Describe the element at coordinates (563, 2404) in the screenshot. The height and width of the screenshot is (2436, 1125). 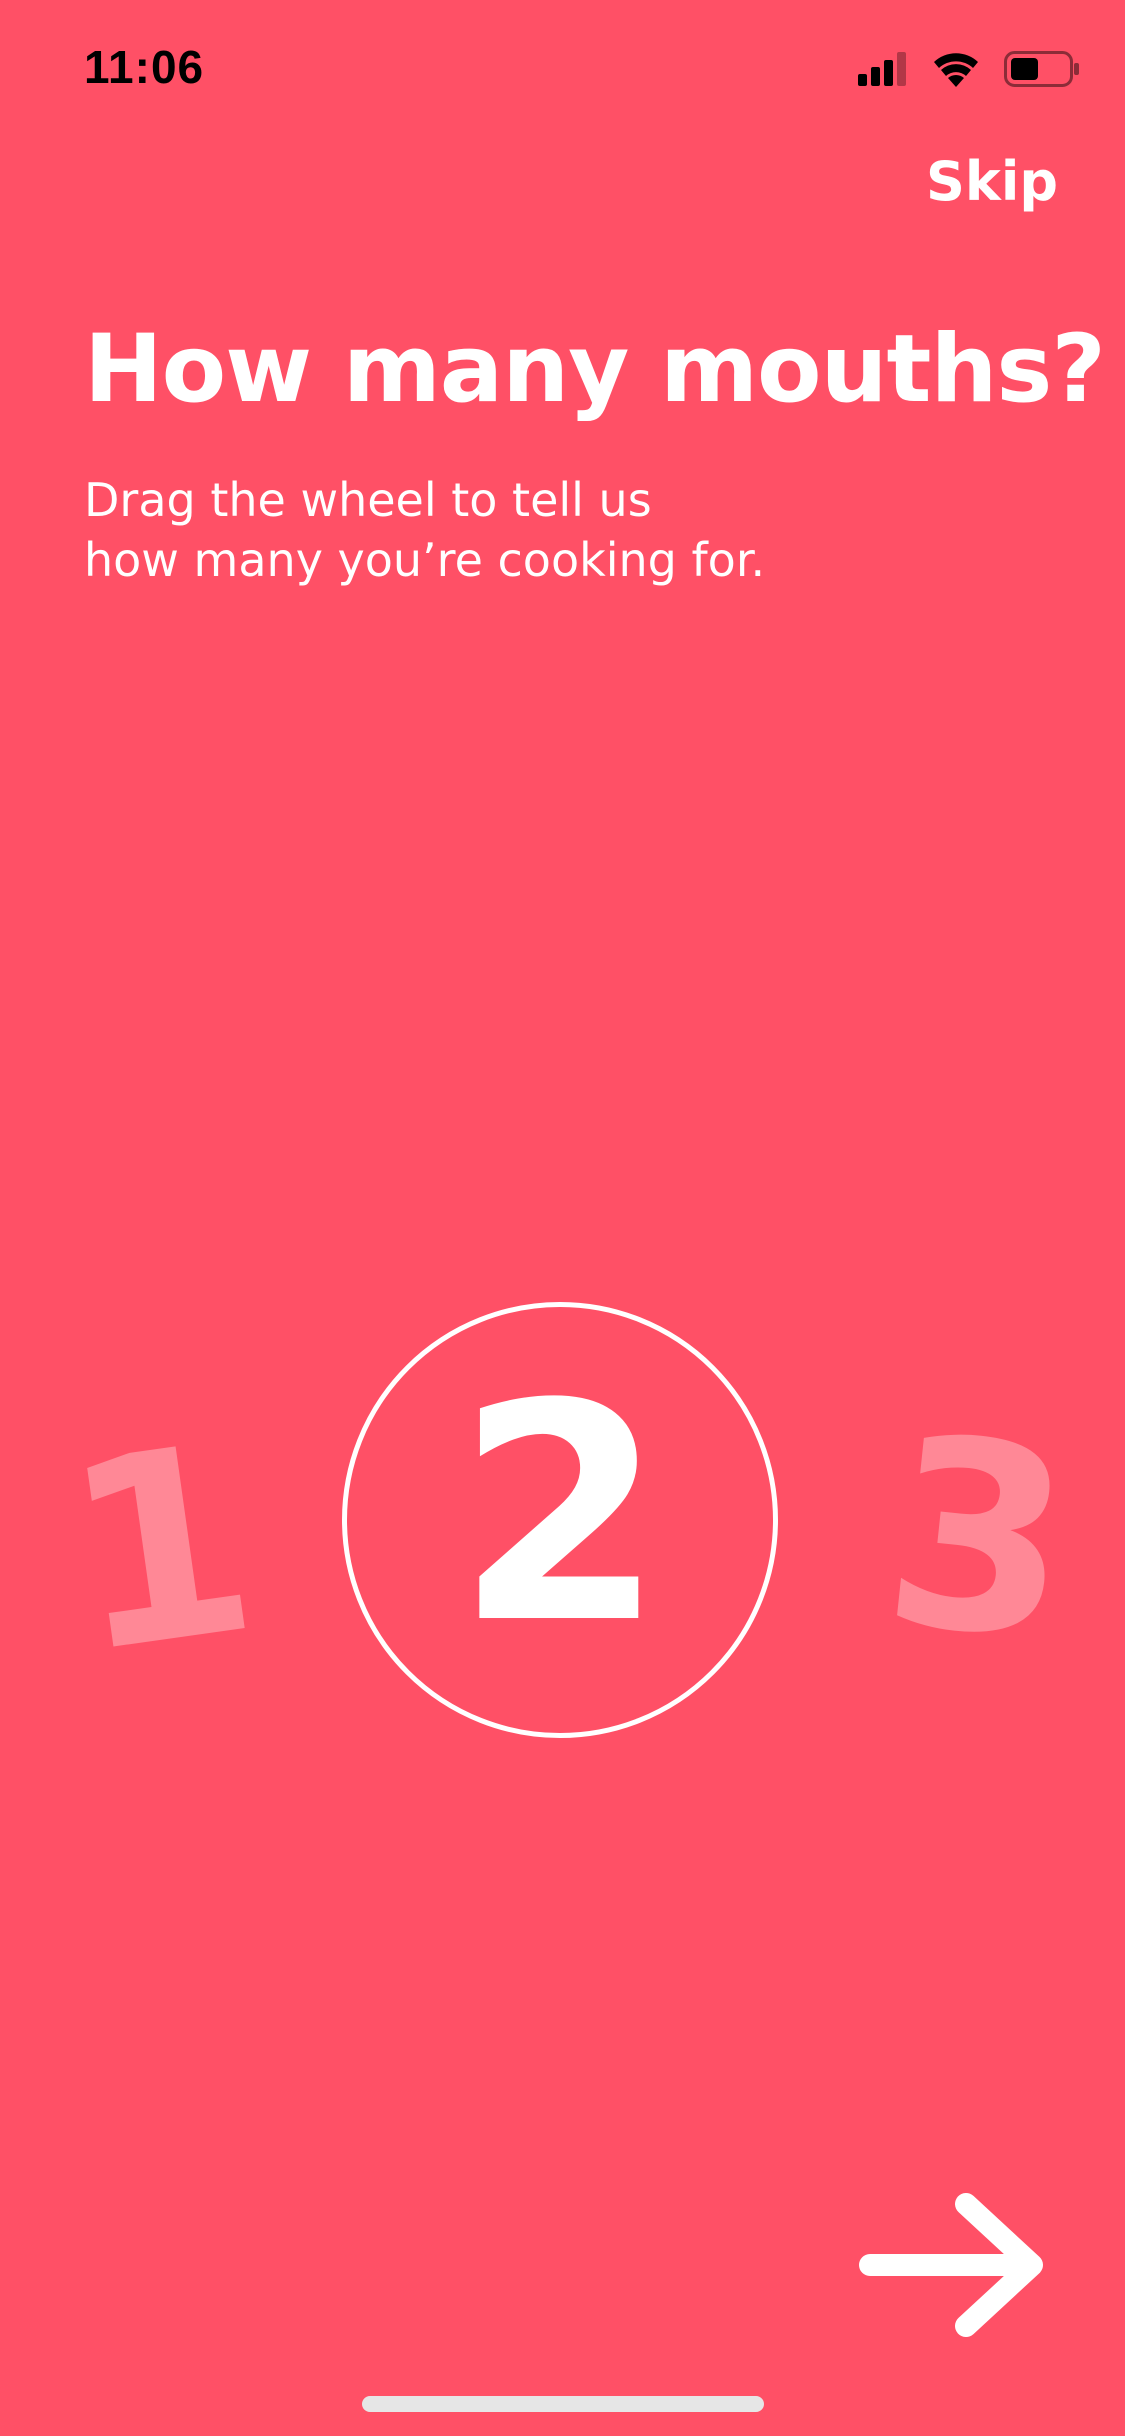
I see `home-indicator` at that location.